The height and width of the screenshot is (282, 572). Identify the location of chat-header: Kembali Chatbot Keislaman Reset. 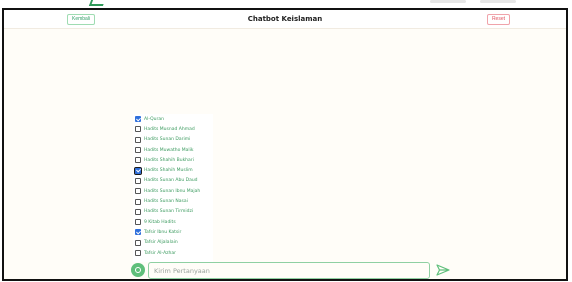
(285, 19).